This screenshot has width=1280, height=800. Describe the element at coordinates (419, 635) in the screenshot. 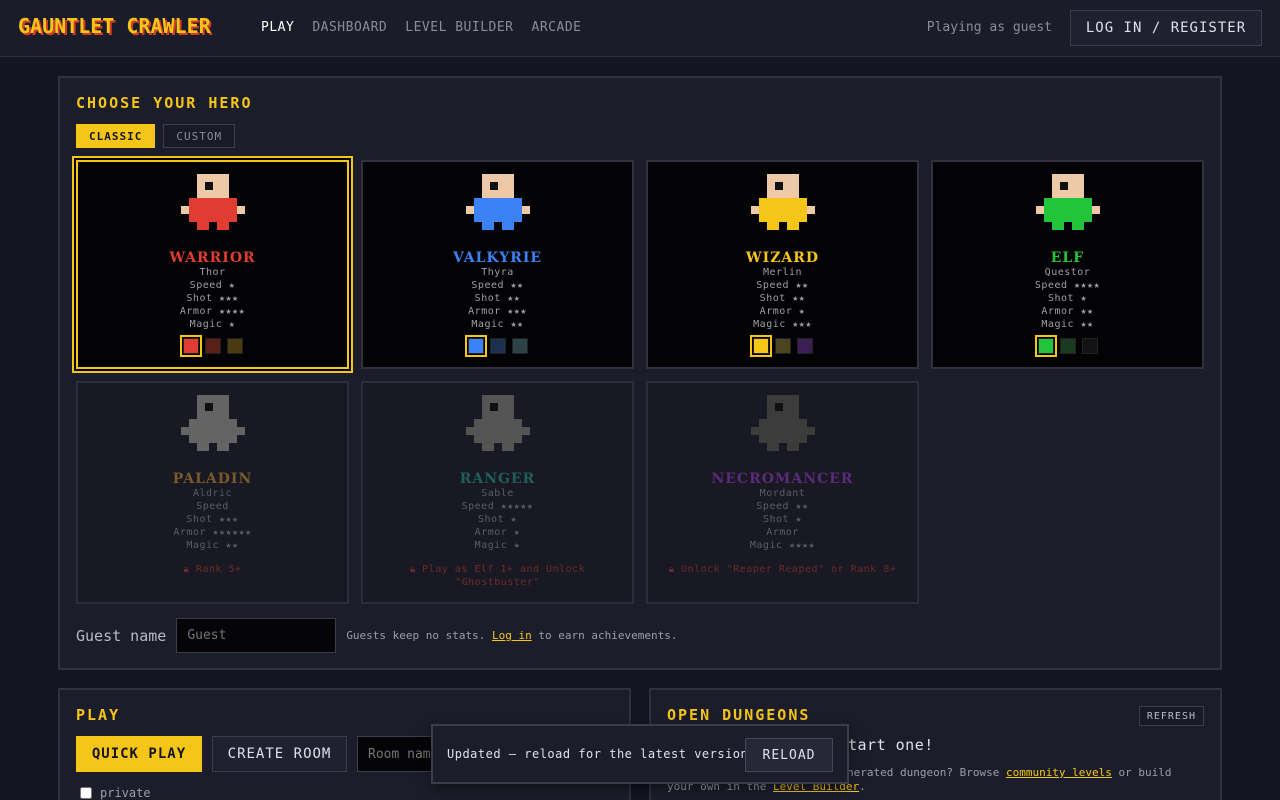

I see `guest-hint-text: Guests keep no stats.` at that location.